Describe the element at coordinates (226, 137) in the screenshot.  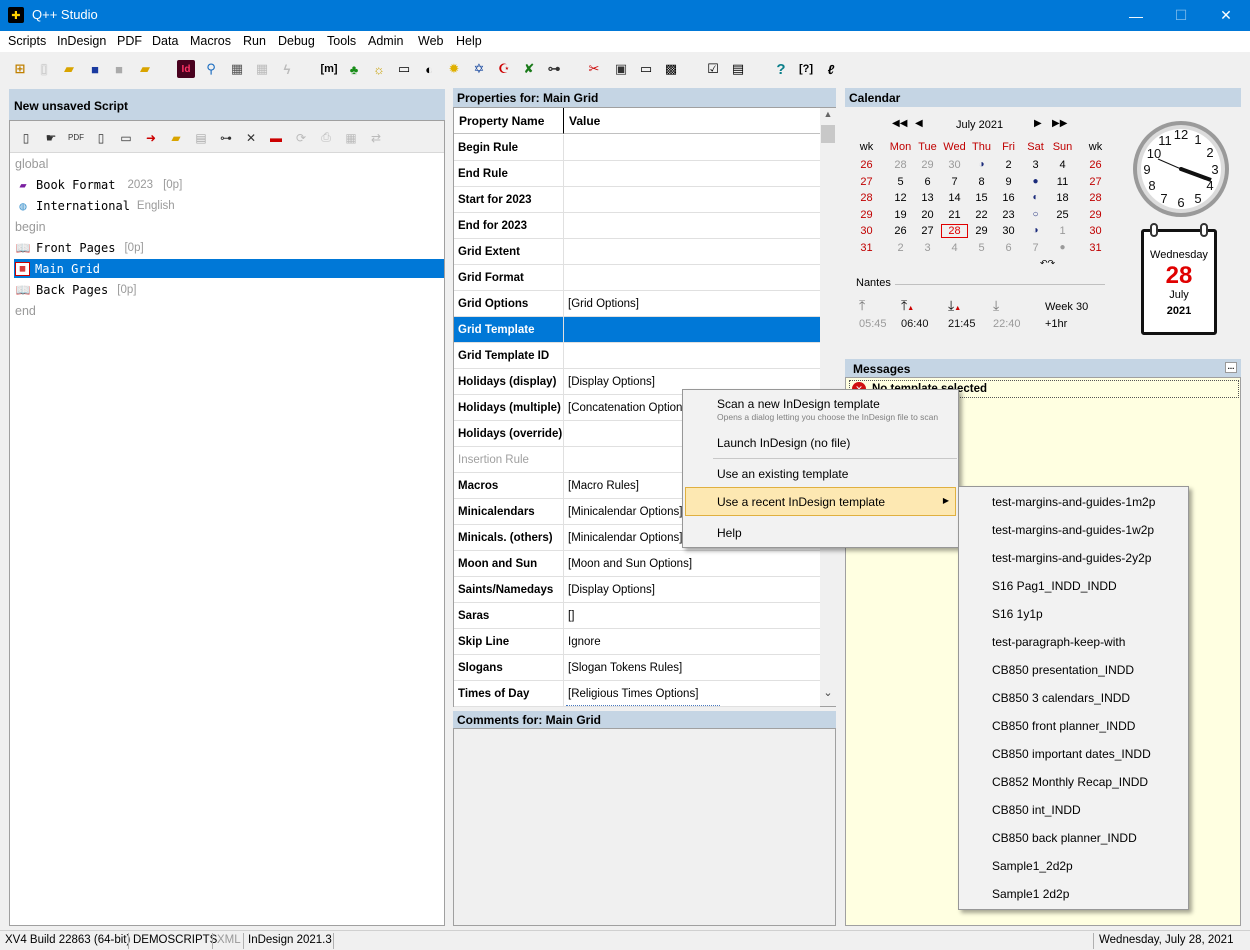
I see `link-icon: ⊶` at that location.